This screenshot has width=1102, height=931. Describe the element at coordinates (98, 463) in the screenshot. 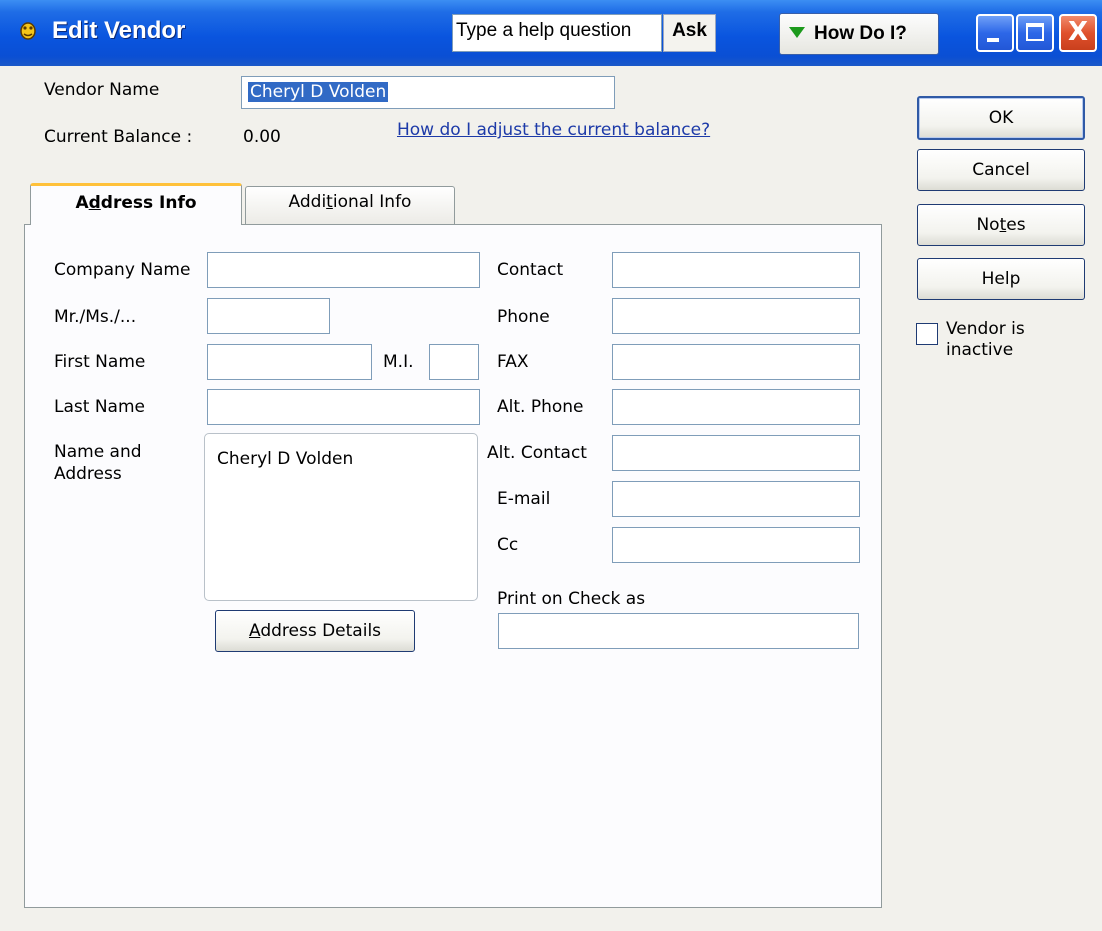

I see `name-address-label: Name and Address` at that location.